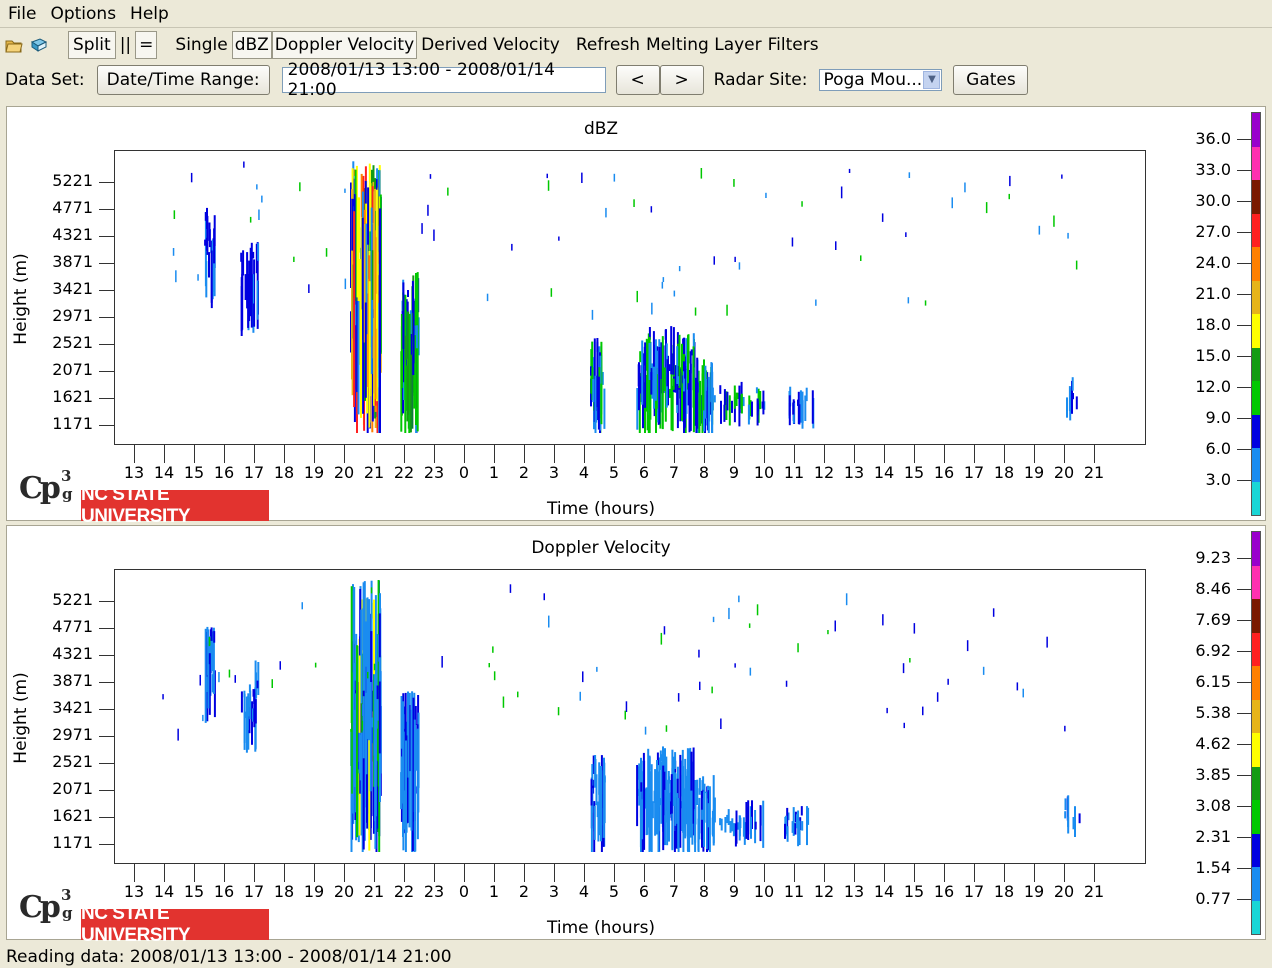 This screenshot has width=1272, height=968. Describe the element at coordinates (183, 80) in the screenshot. I see `date-time-range-button: Date/Time Range:` at that location.